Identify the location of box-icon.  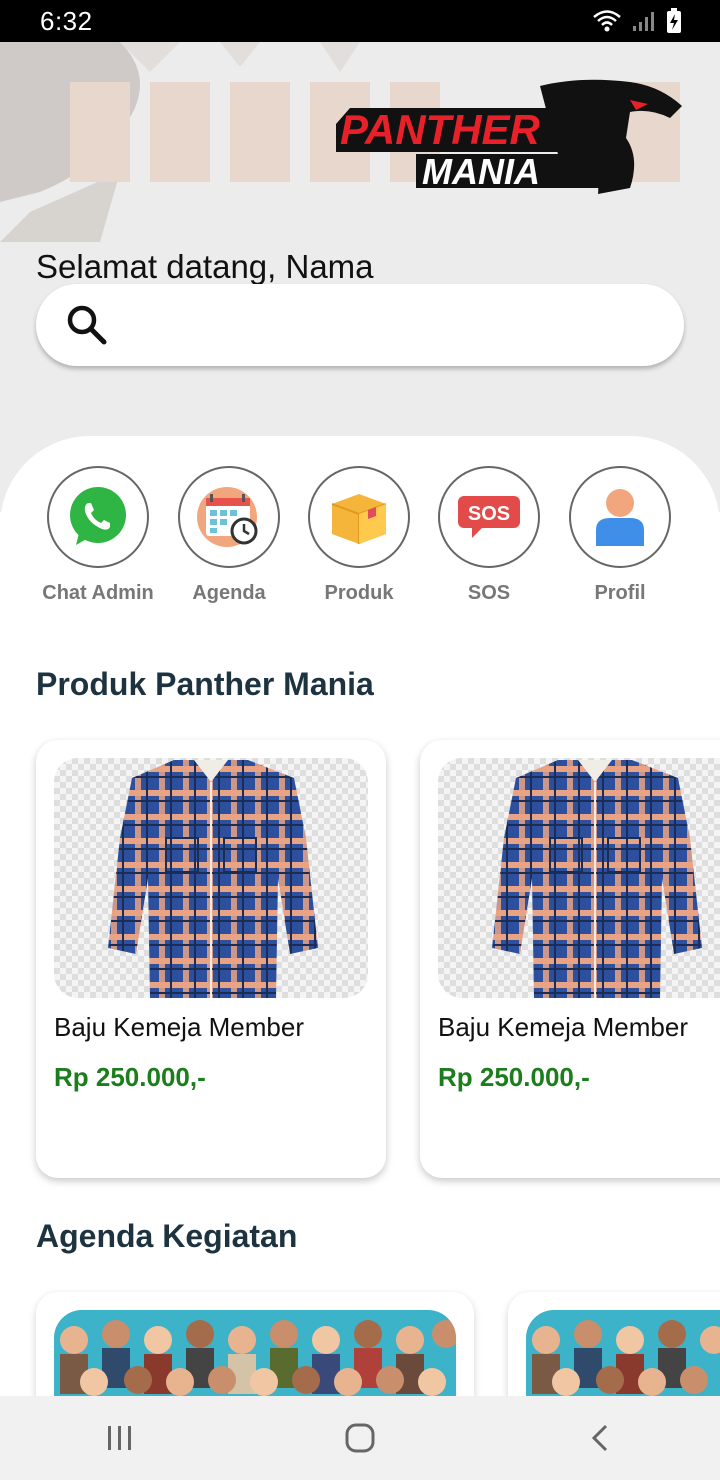
(359, 519).